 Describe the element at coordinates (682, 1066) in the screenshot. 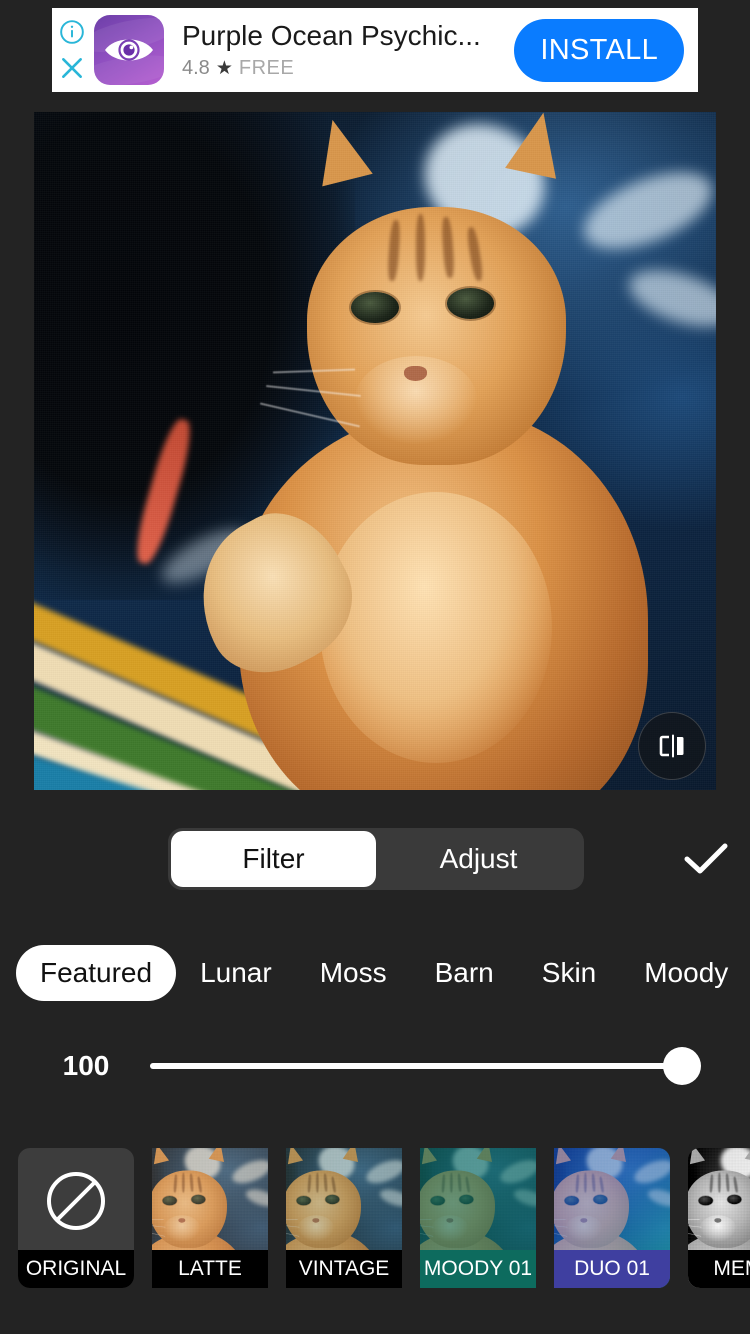

I see `slider-thumb` at that location.